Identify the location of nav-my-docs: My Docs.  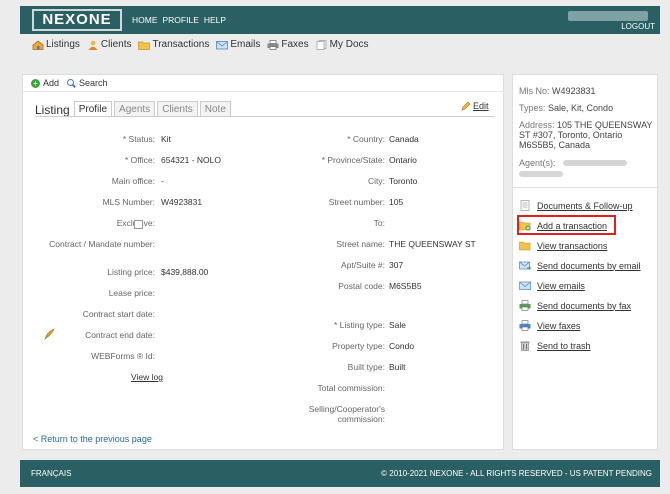
(342, 44).